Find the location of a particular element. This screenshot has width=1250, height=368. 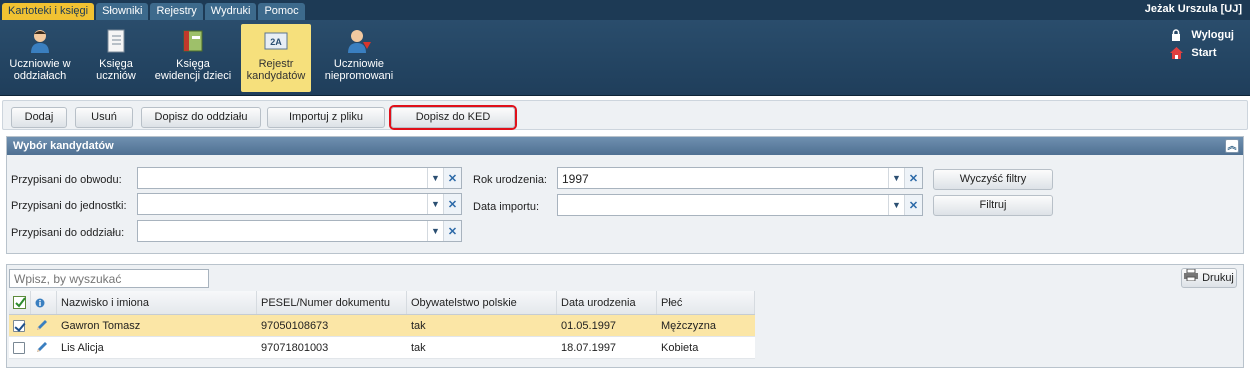

ledger-icon is located at coordinates (193, 41).